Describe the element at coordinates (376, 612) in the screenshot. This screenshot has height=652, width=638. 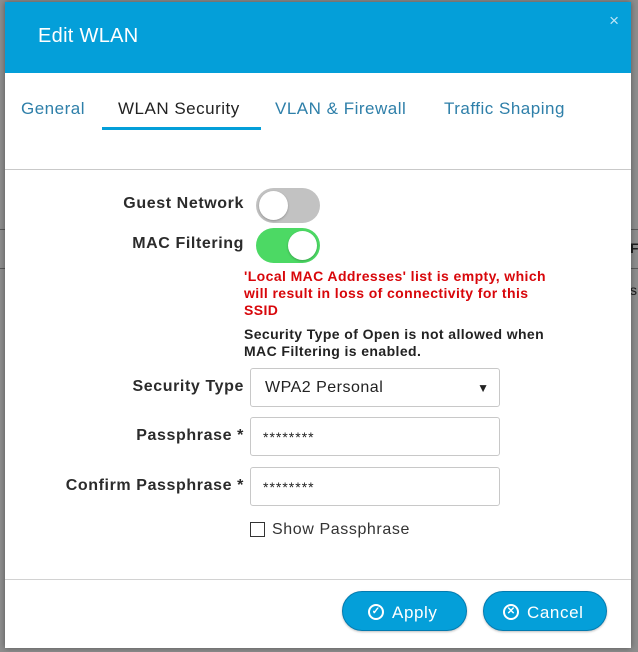
I see `check-circle-icon: ✓` at that location.